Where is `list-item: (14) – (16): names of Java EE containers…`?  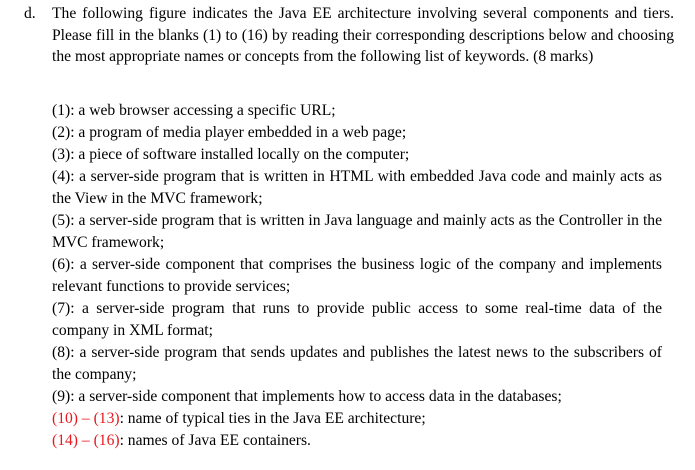 list-item: (14) – (16): names of Java EE containers… is located at coordinates (357, 441).